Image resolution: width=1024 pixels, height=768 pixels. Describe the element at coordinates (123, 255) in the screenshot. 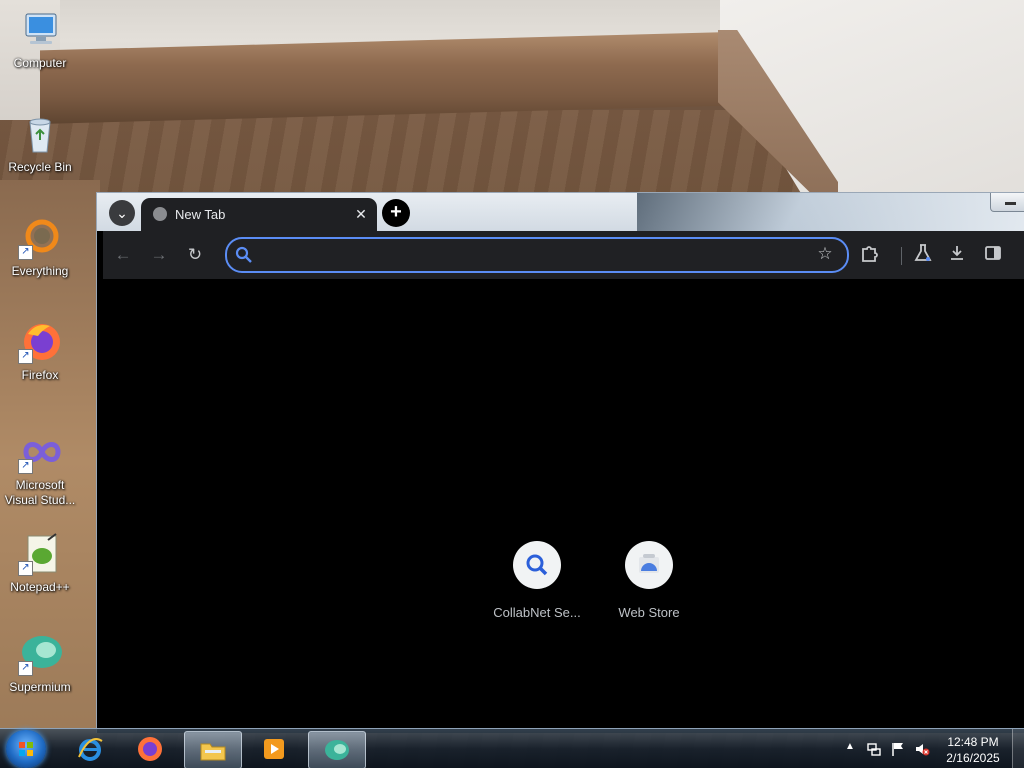

I see `back-button: ←` at that location.